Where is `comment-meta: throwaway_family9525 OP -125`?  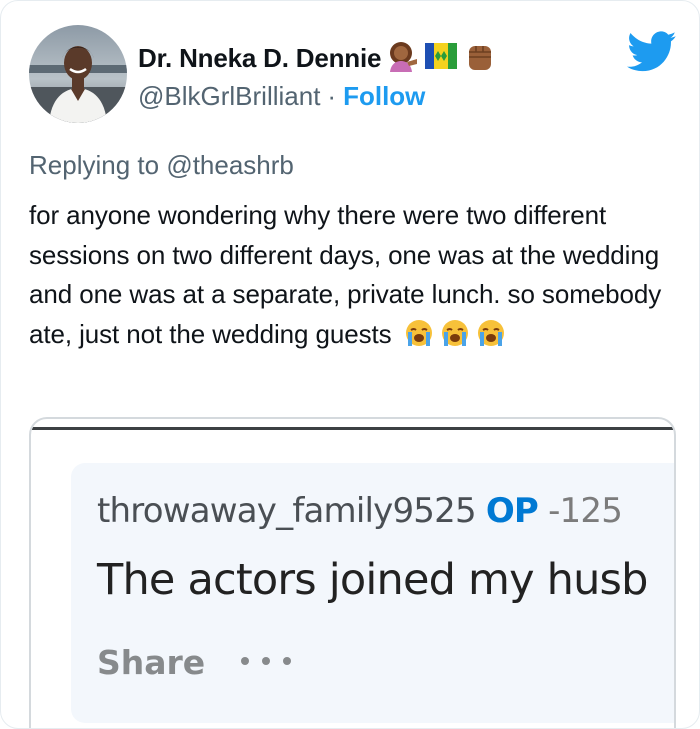
comment-meta: throwaway_family9525 OP -125 is located at coordinates (360, 511).